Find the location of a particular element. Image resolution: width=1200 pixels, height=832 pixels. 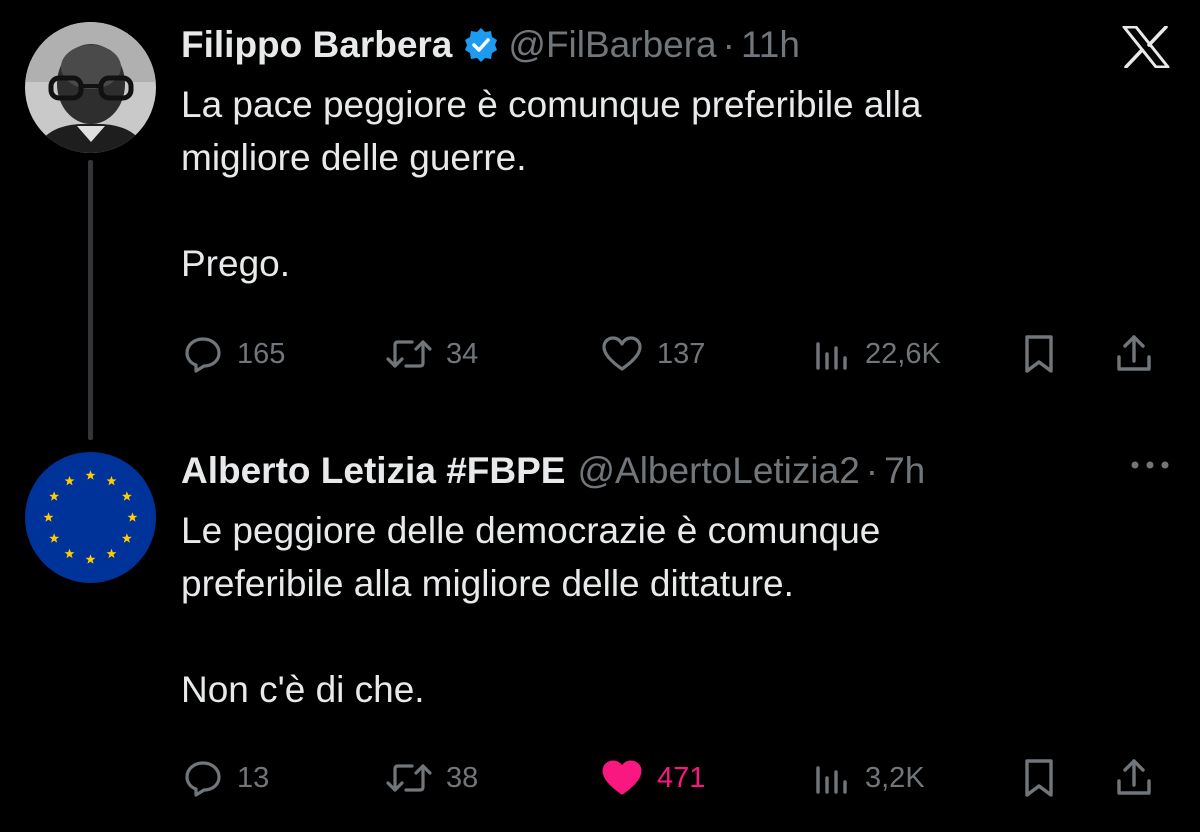

author-handle: @AlbertoLetizia2 is located at coordinates (718, 471).